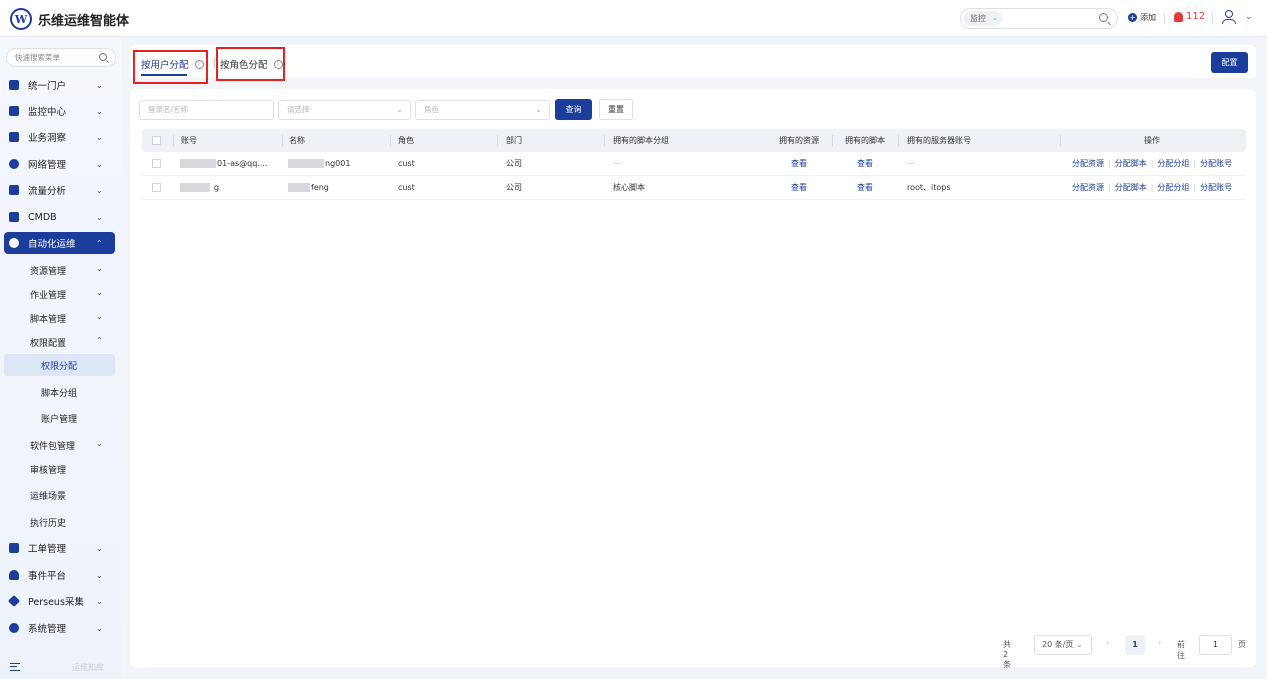  Describe the element at coordinates (59, 217) in the screenshot. I see `sidebar-item-cmdb: CMDB ⌄` at that location.